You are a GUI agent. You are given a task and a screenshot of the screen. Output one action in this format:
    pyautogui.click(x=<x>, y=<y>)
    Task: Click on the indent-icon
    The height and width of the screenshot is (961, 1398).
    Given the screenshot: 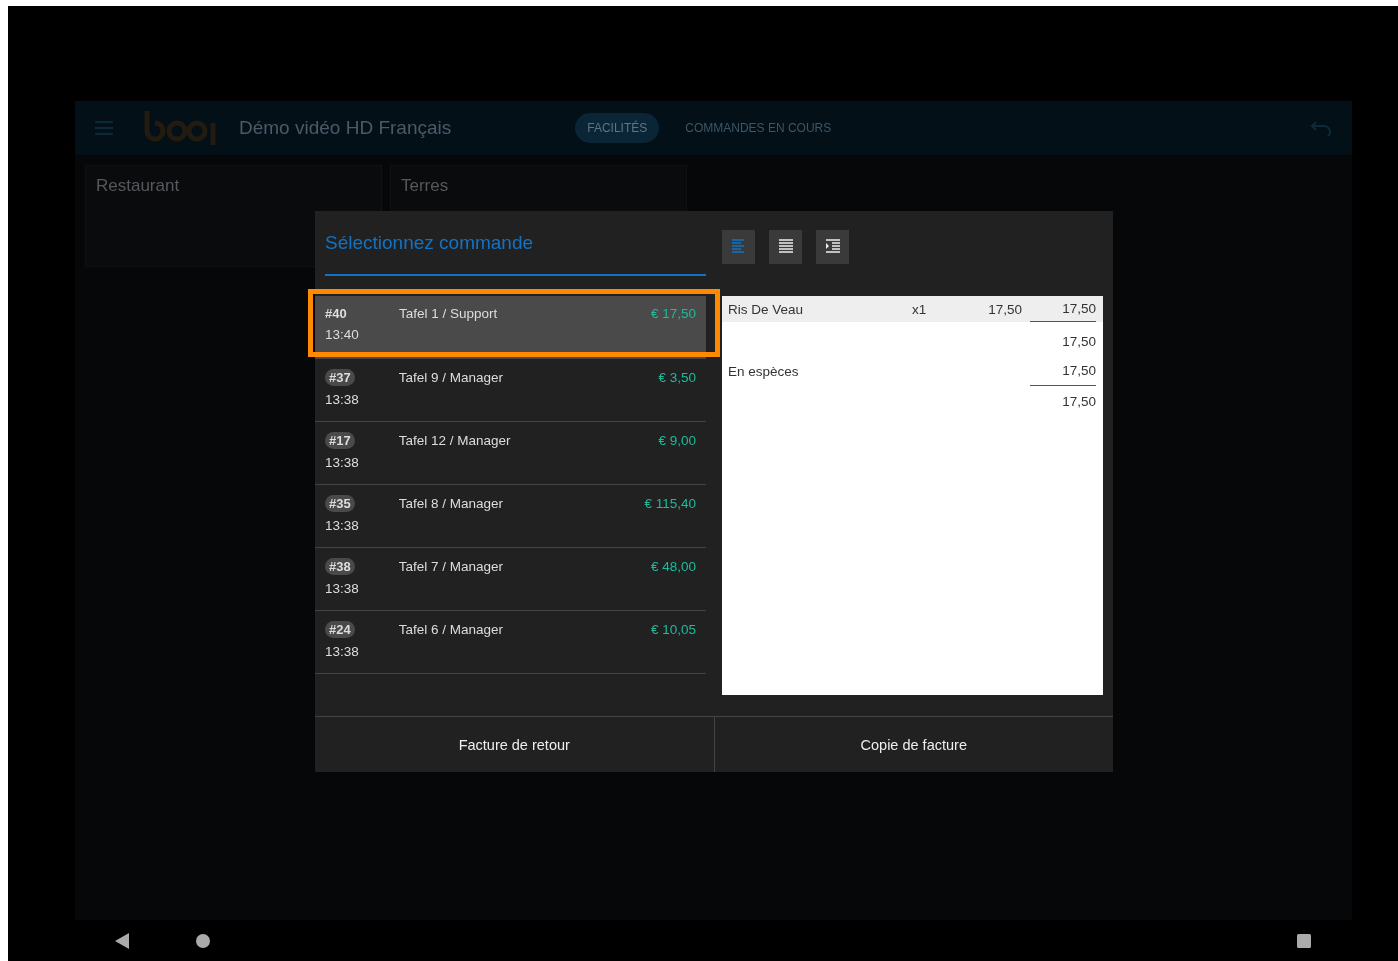 What is the action you would take?
    pyautogui.click(x=832, y=247)
    